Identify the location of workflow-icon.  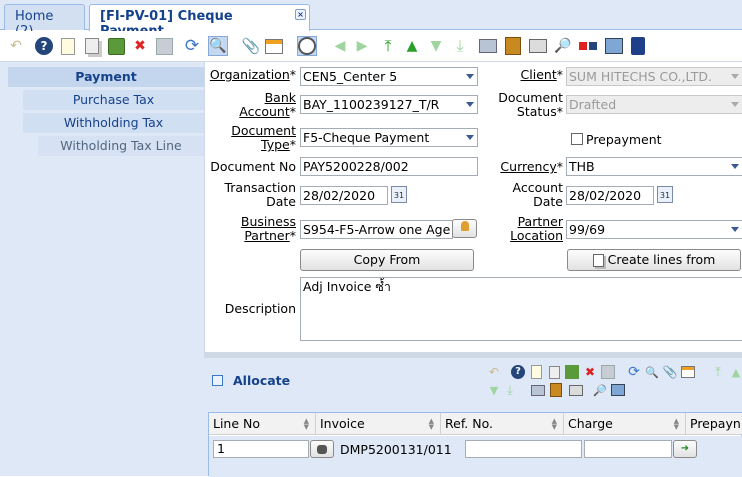
(588, 46).